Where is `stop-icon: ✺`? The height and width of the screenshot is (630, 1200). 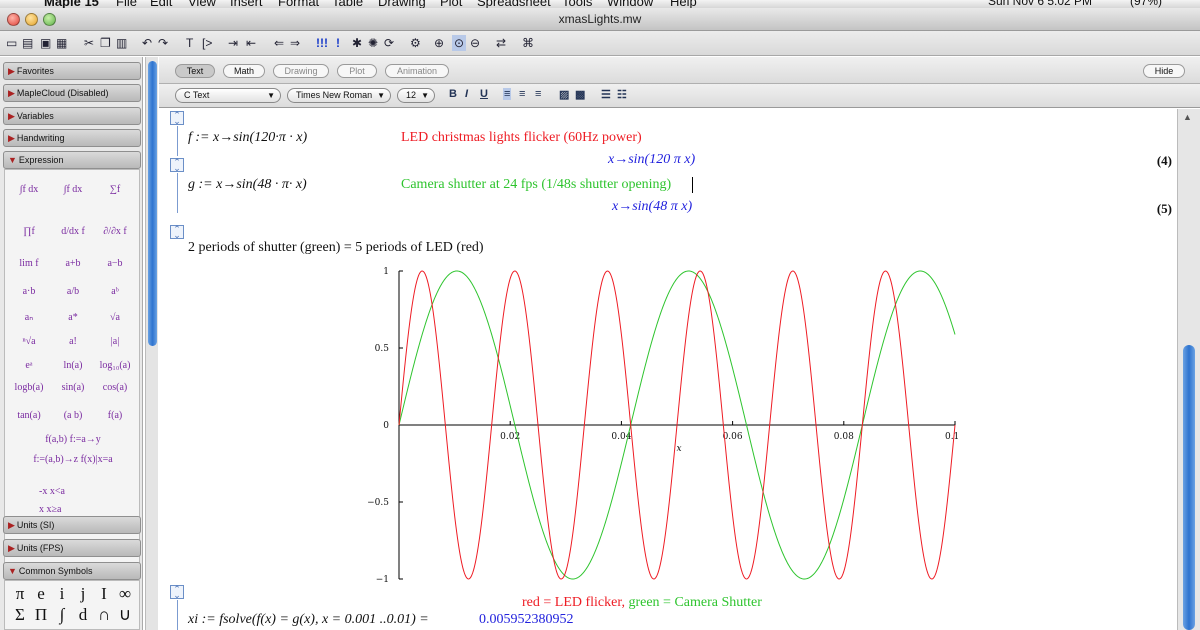 stop-icon: ✺ is located at coordinates (373, 43).